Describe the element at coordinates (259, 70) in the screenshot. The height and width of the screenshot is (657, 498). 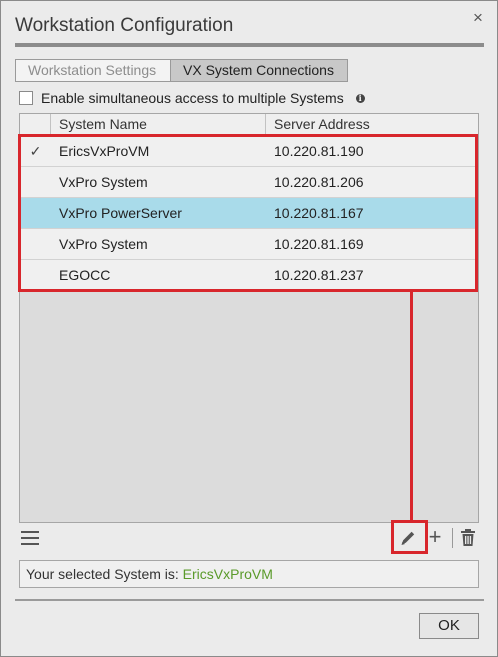
I see `tab-vx-system-connections: VX System Connections` at that location.